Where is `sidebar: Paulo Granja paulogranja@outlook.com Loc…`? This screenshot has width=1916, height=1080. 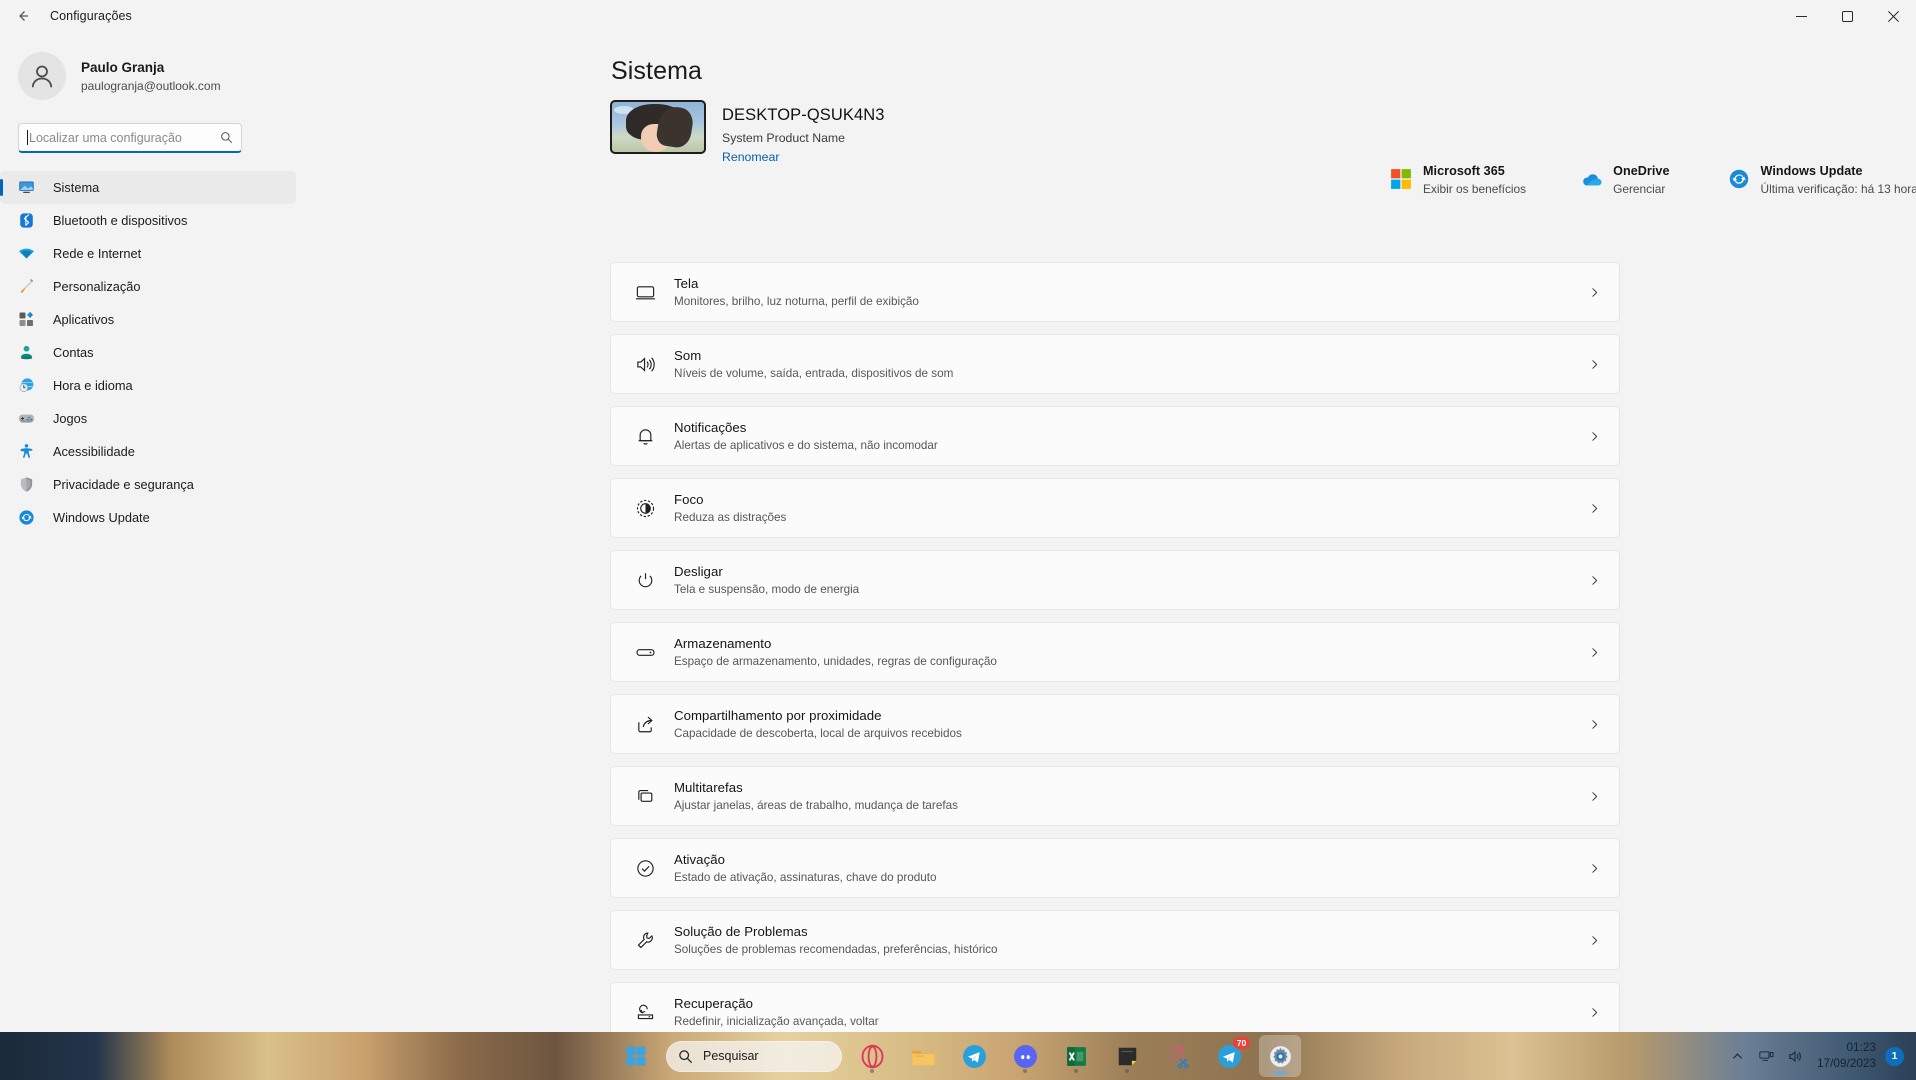 sidebar: Paulo Granja paulogranja@outlook.com Loc… is located at coordinates (155, 532).